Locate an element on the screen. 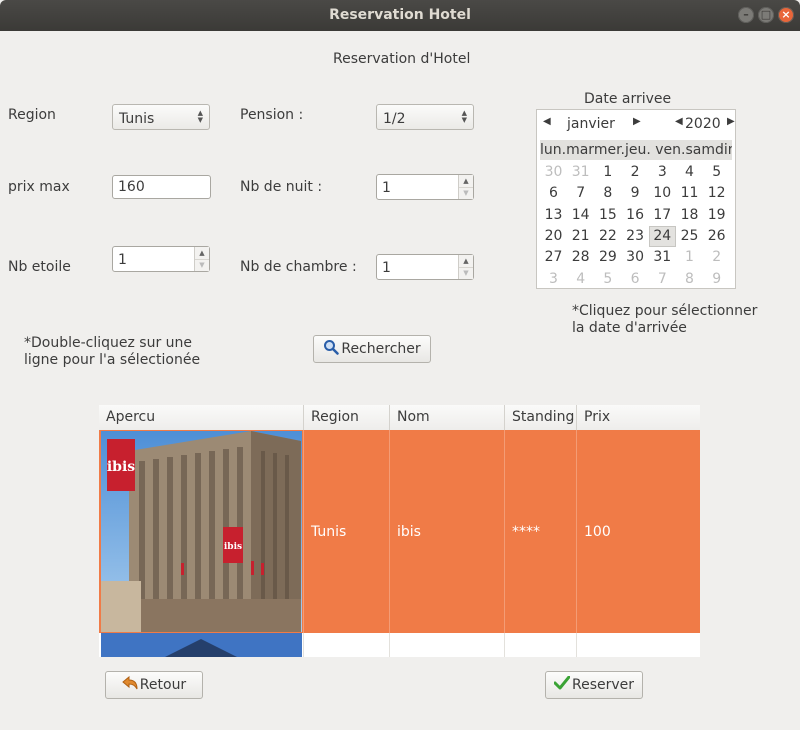 This screenshot has height=730, width=800. hotel-image is located at coordinates (201, 645).